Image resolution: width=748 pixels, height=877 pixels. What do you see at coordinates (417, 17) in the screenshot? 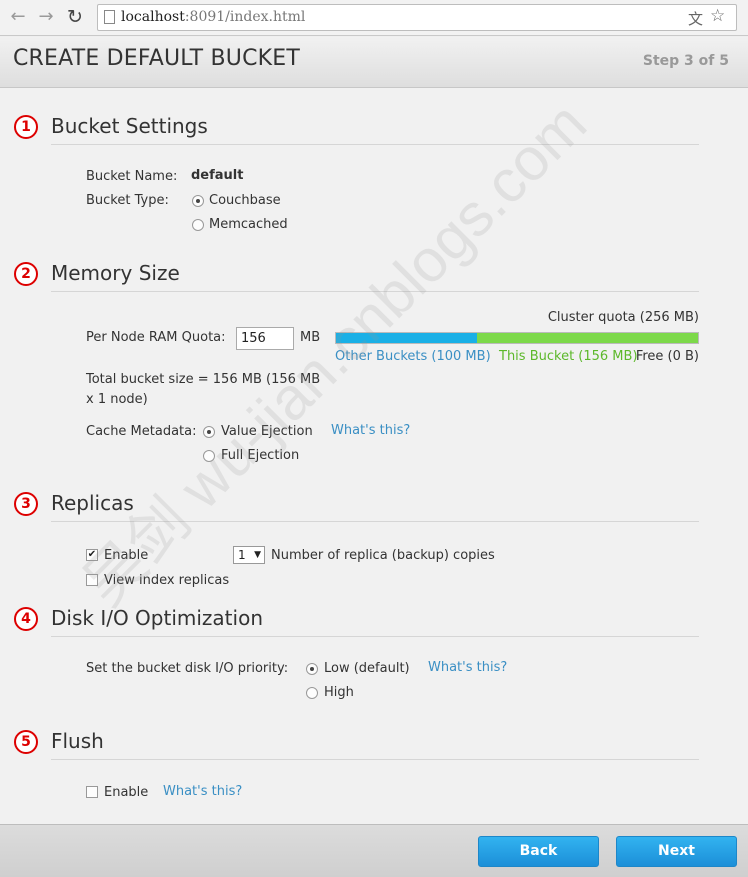
I see `address-bar: localhost:8091/index.html 文 ☆` at bounding box center [417, 17].